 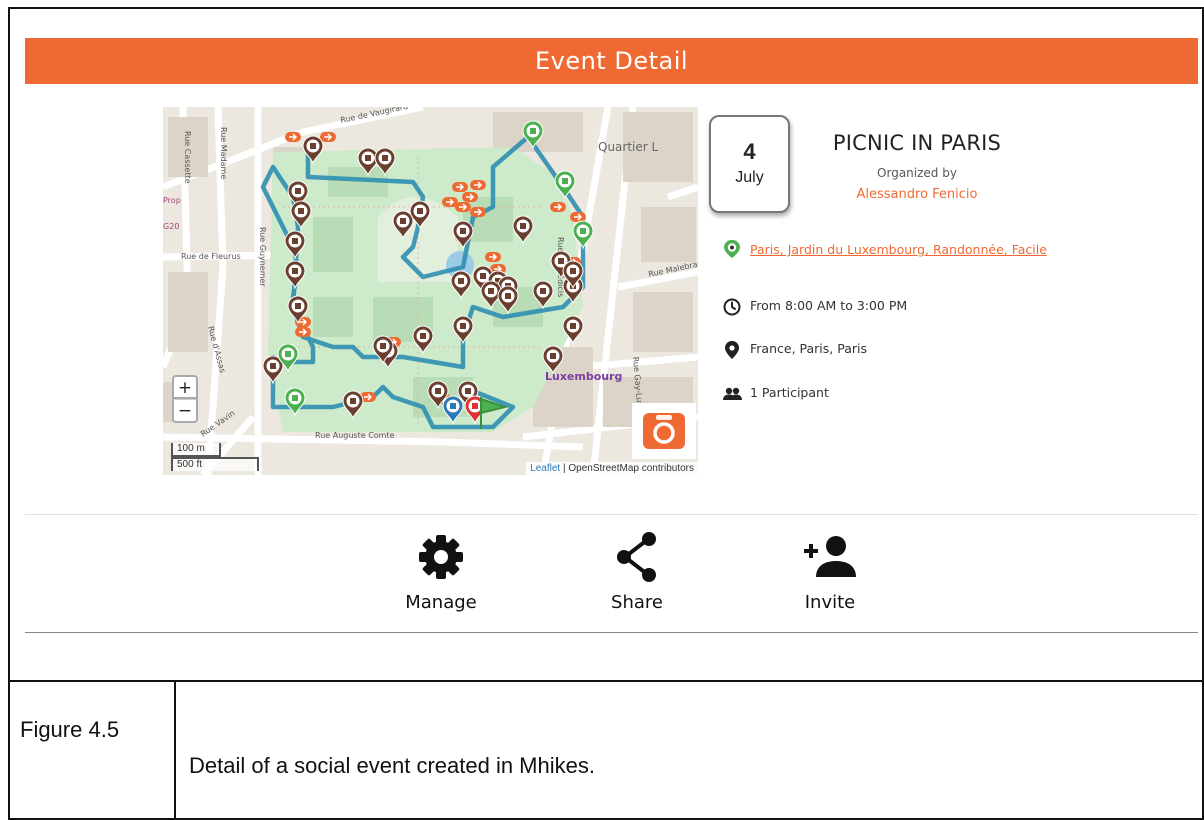 What do you see at coordinates (583, 376) in the screenshot?
I see `svg-text: Luxembourg` at bounding box center [583, 376].